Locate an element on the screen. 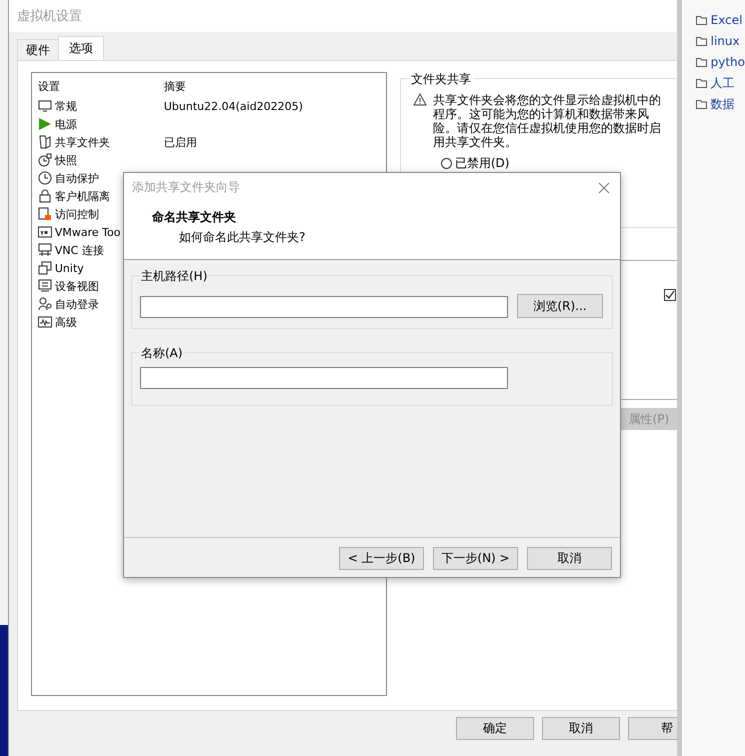 The image size is (745, 756). dialog-button: 取消 is located at coordinates (581, 728).